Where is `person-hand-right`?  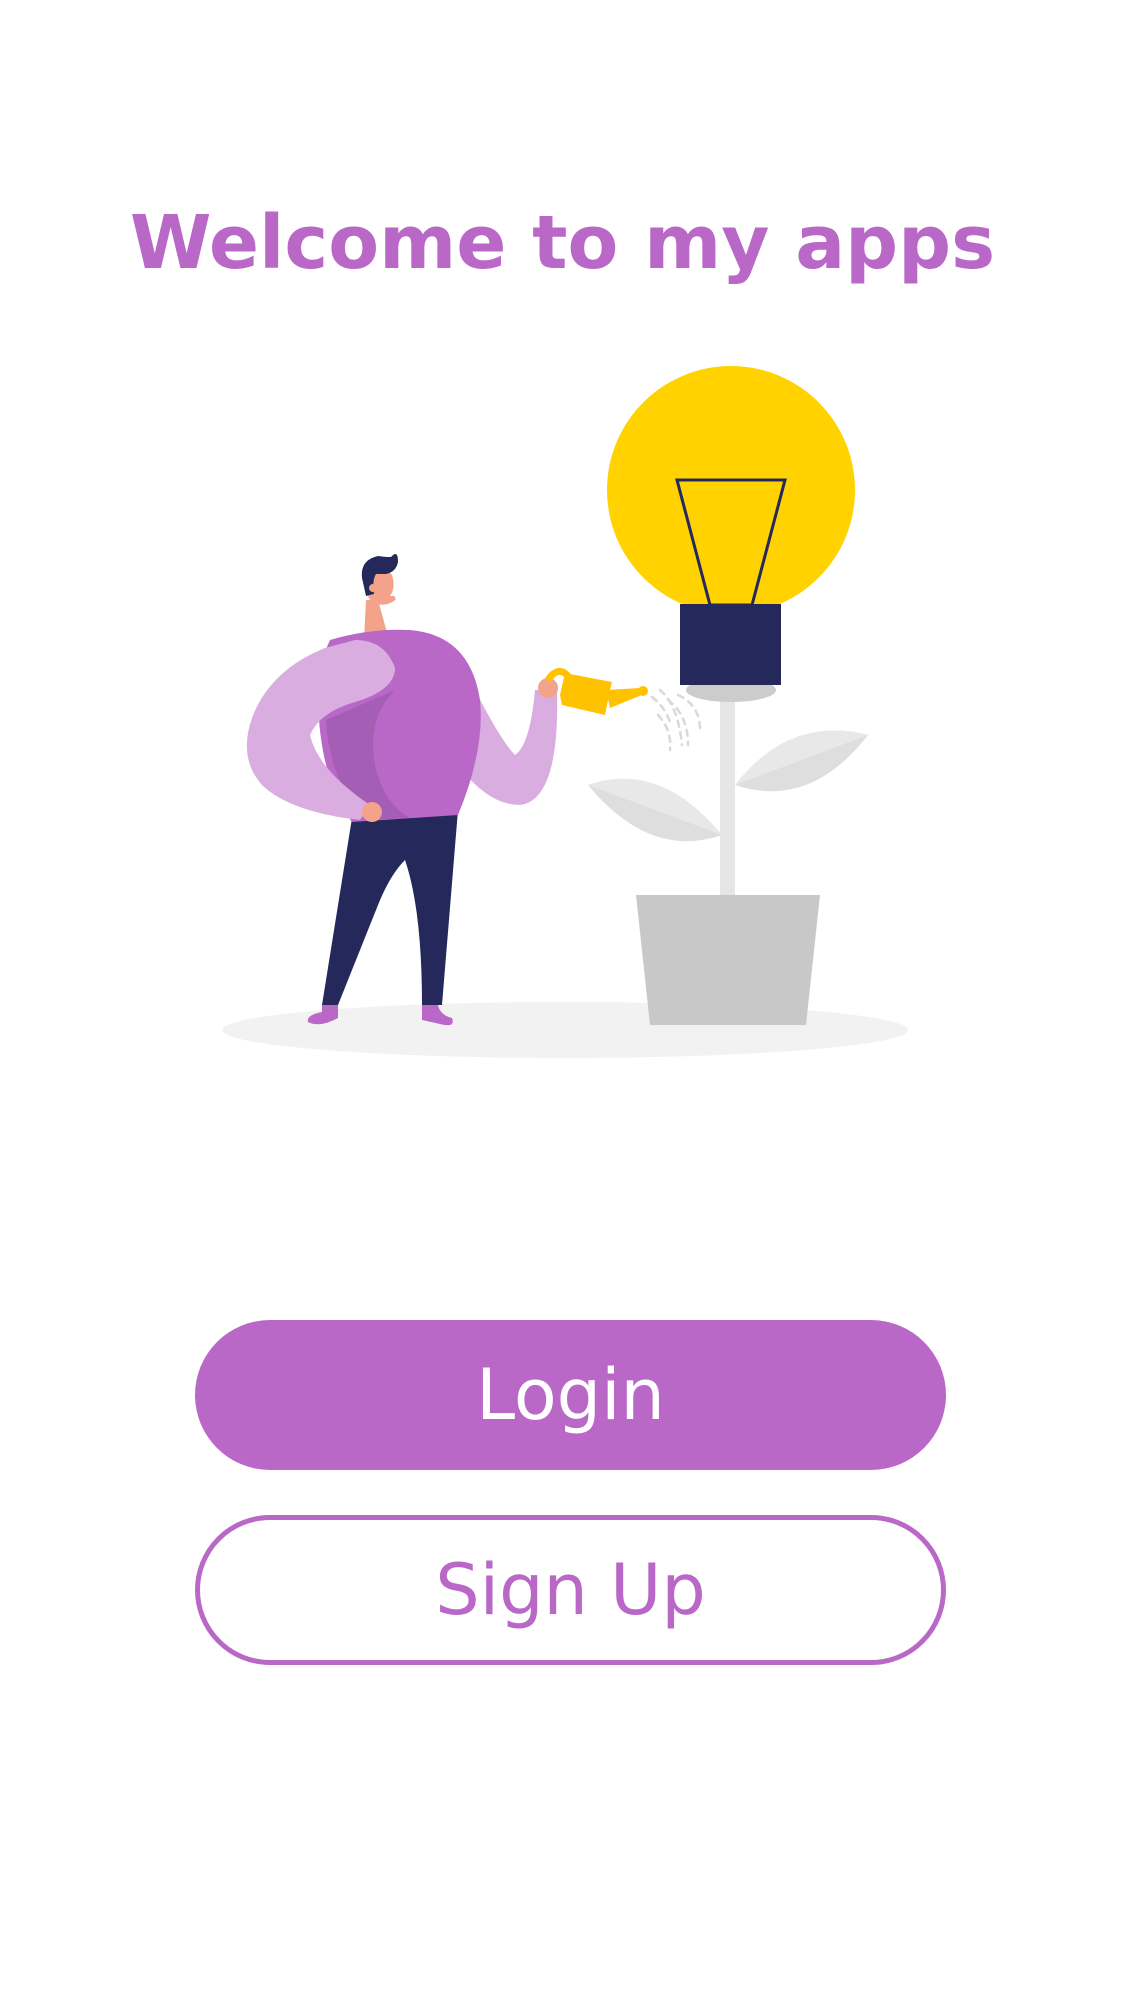 person-hand-right is located at coordinates (548, 688).